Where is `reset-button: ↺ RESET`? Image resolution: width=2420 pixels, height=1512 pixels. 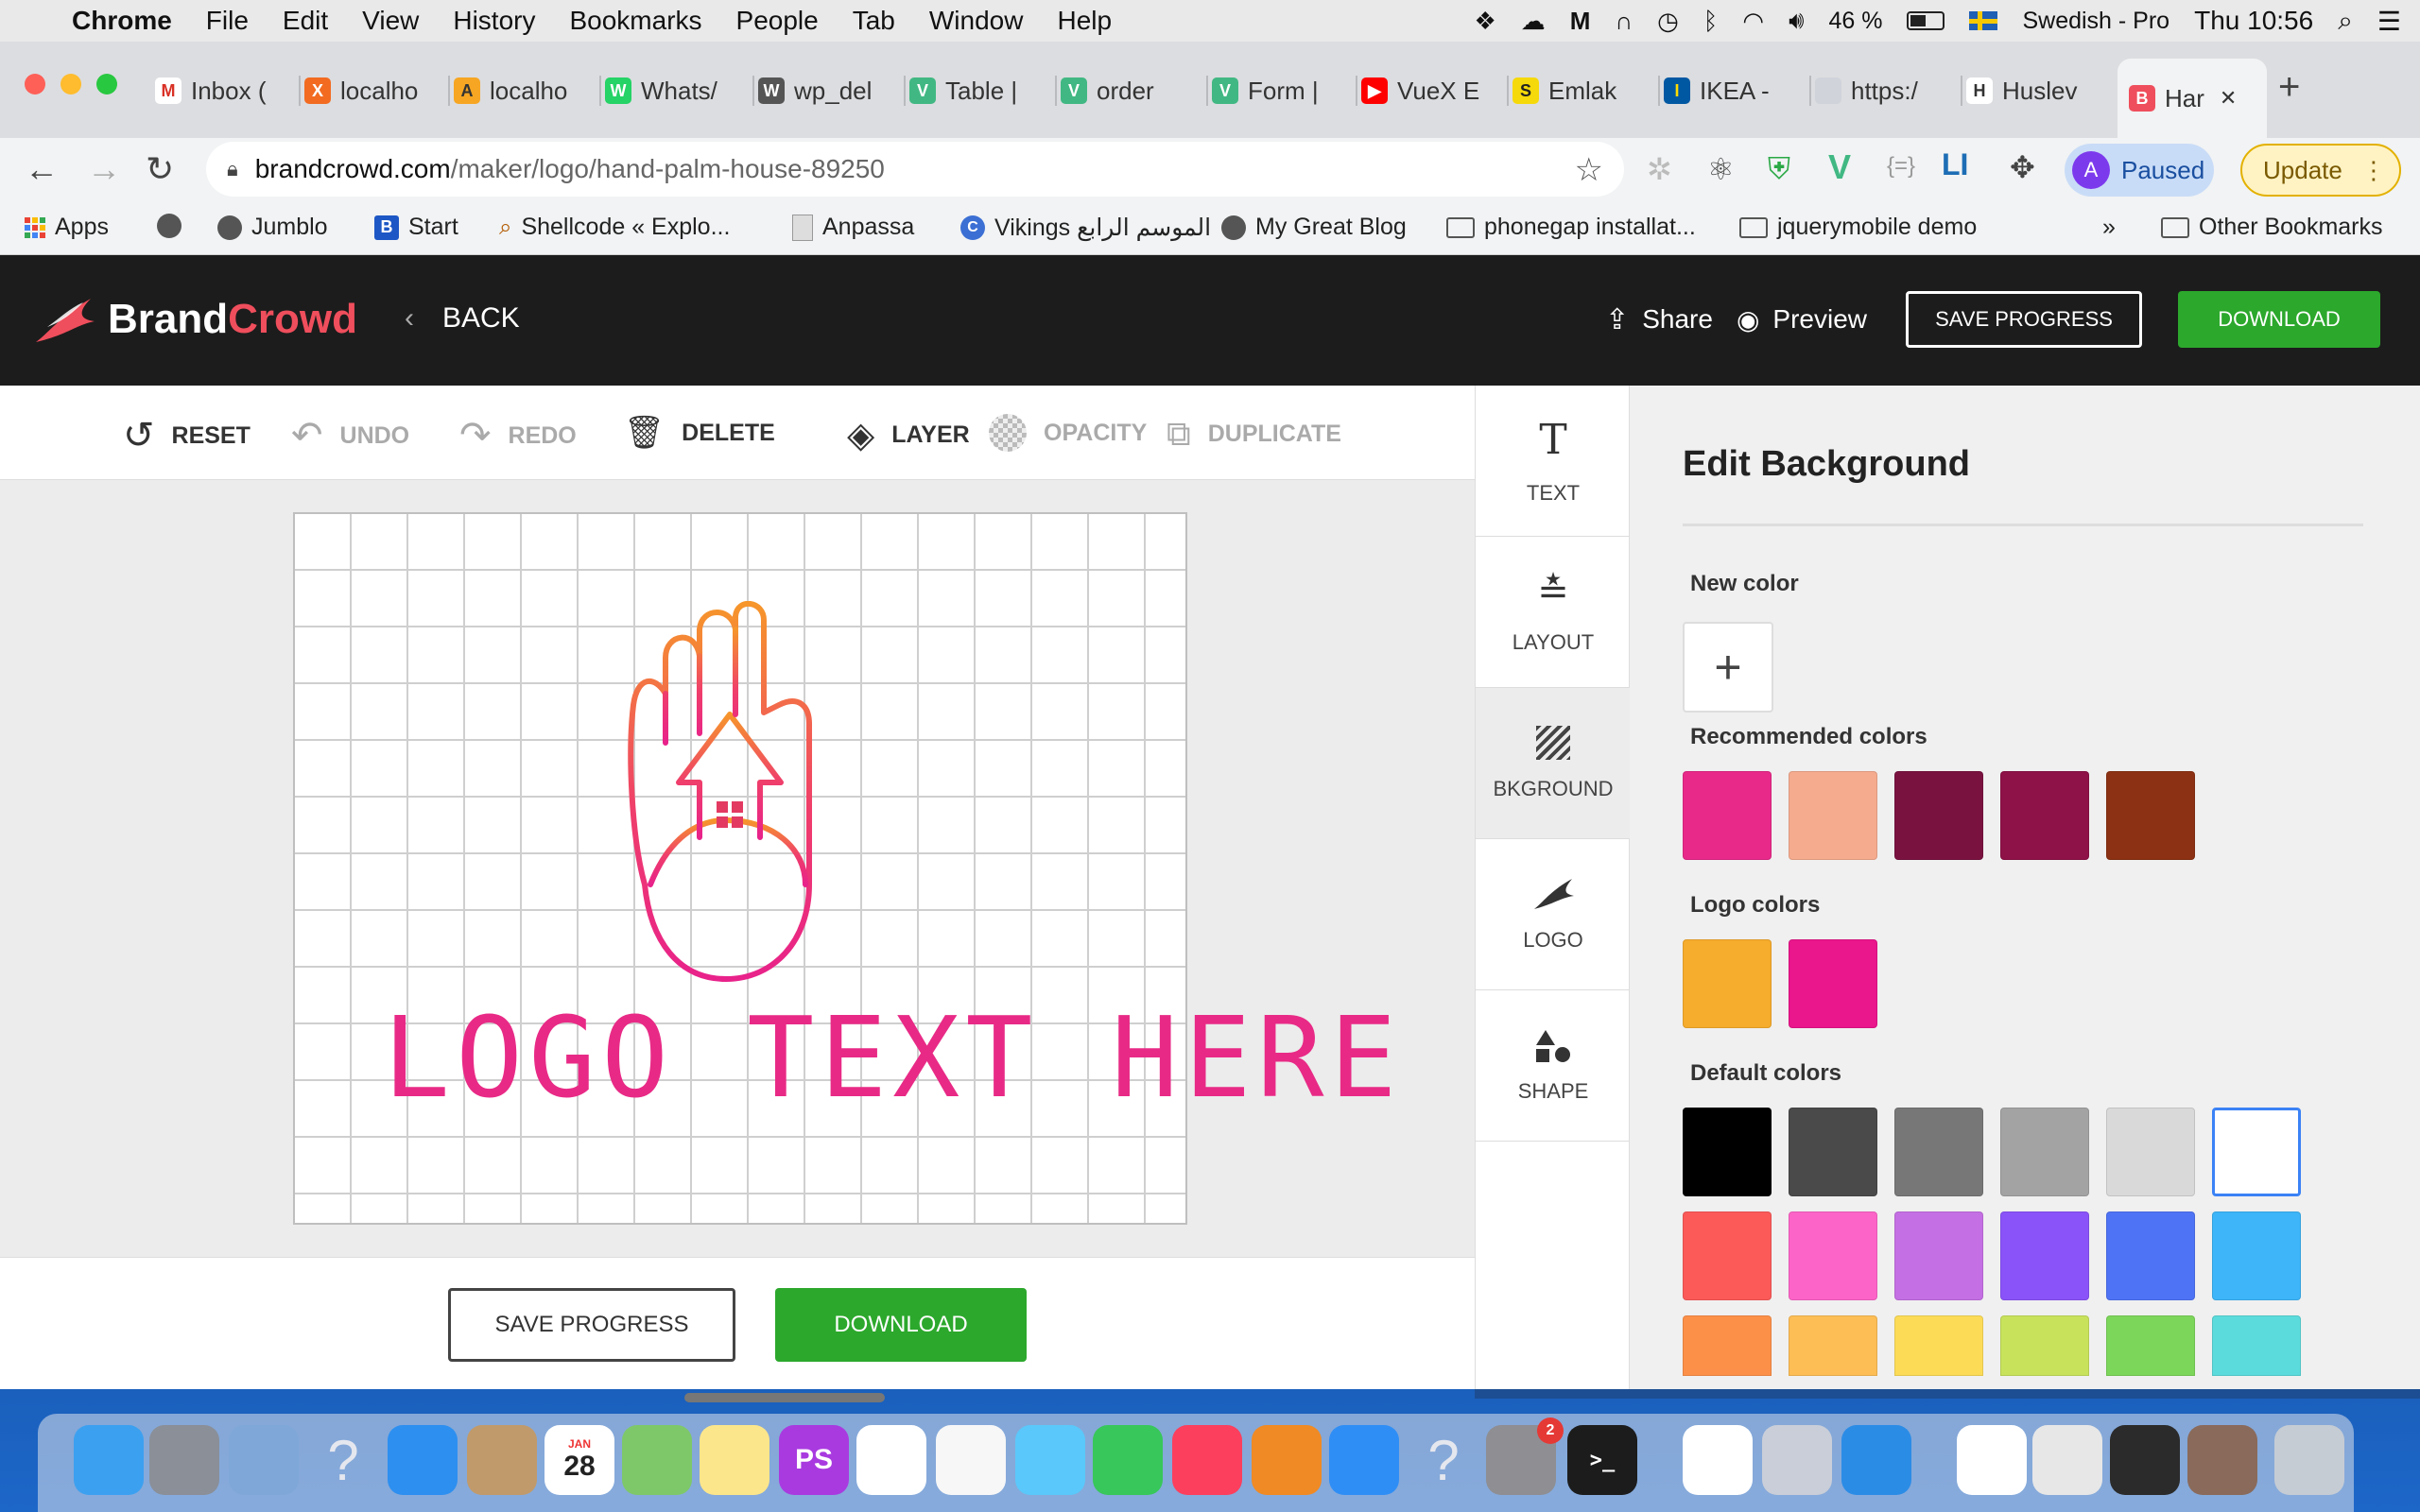 reset-button: ↺ RESET is located at coordinates (187, 435).